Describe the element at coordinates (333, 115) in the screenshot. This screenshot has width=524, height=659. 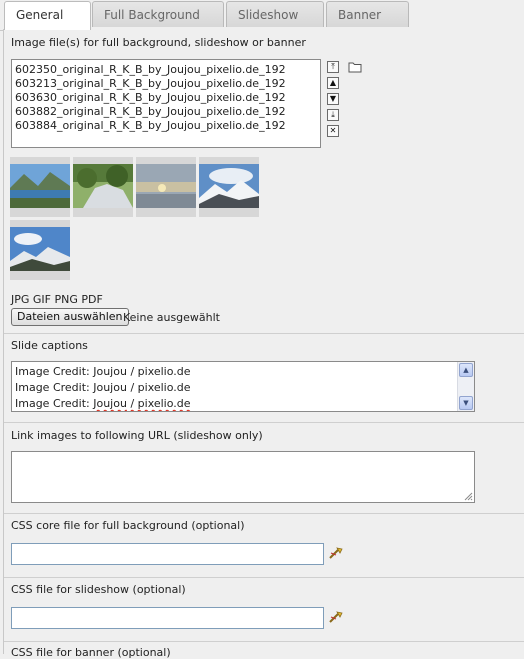
I see `move-bottom-button: ⤓` at that location.